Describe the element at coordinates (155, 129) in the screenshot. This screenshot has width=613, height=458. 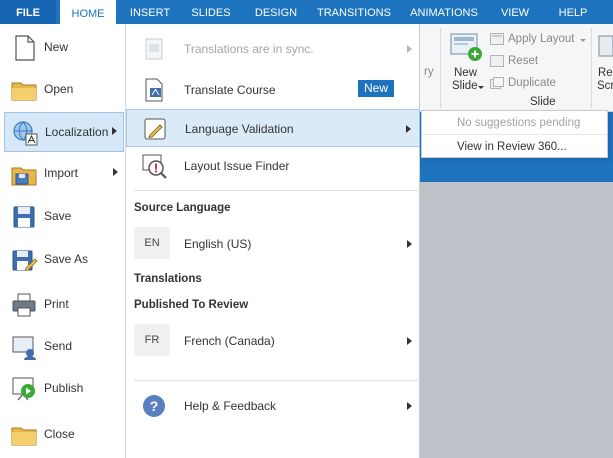
I see `language-validation-icon` at that location.